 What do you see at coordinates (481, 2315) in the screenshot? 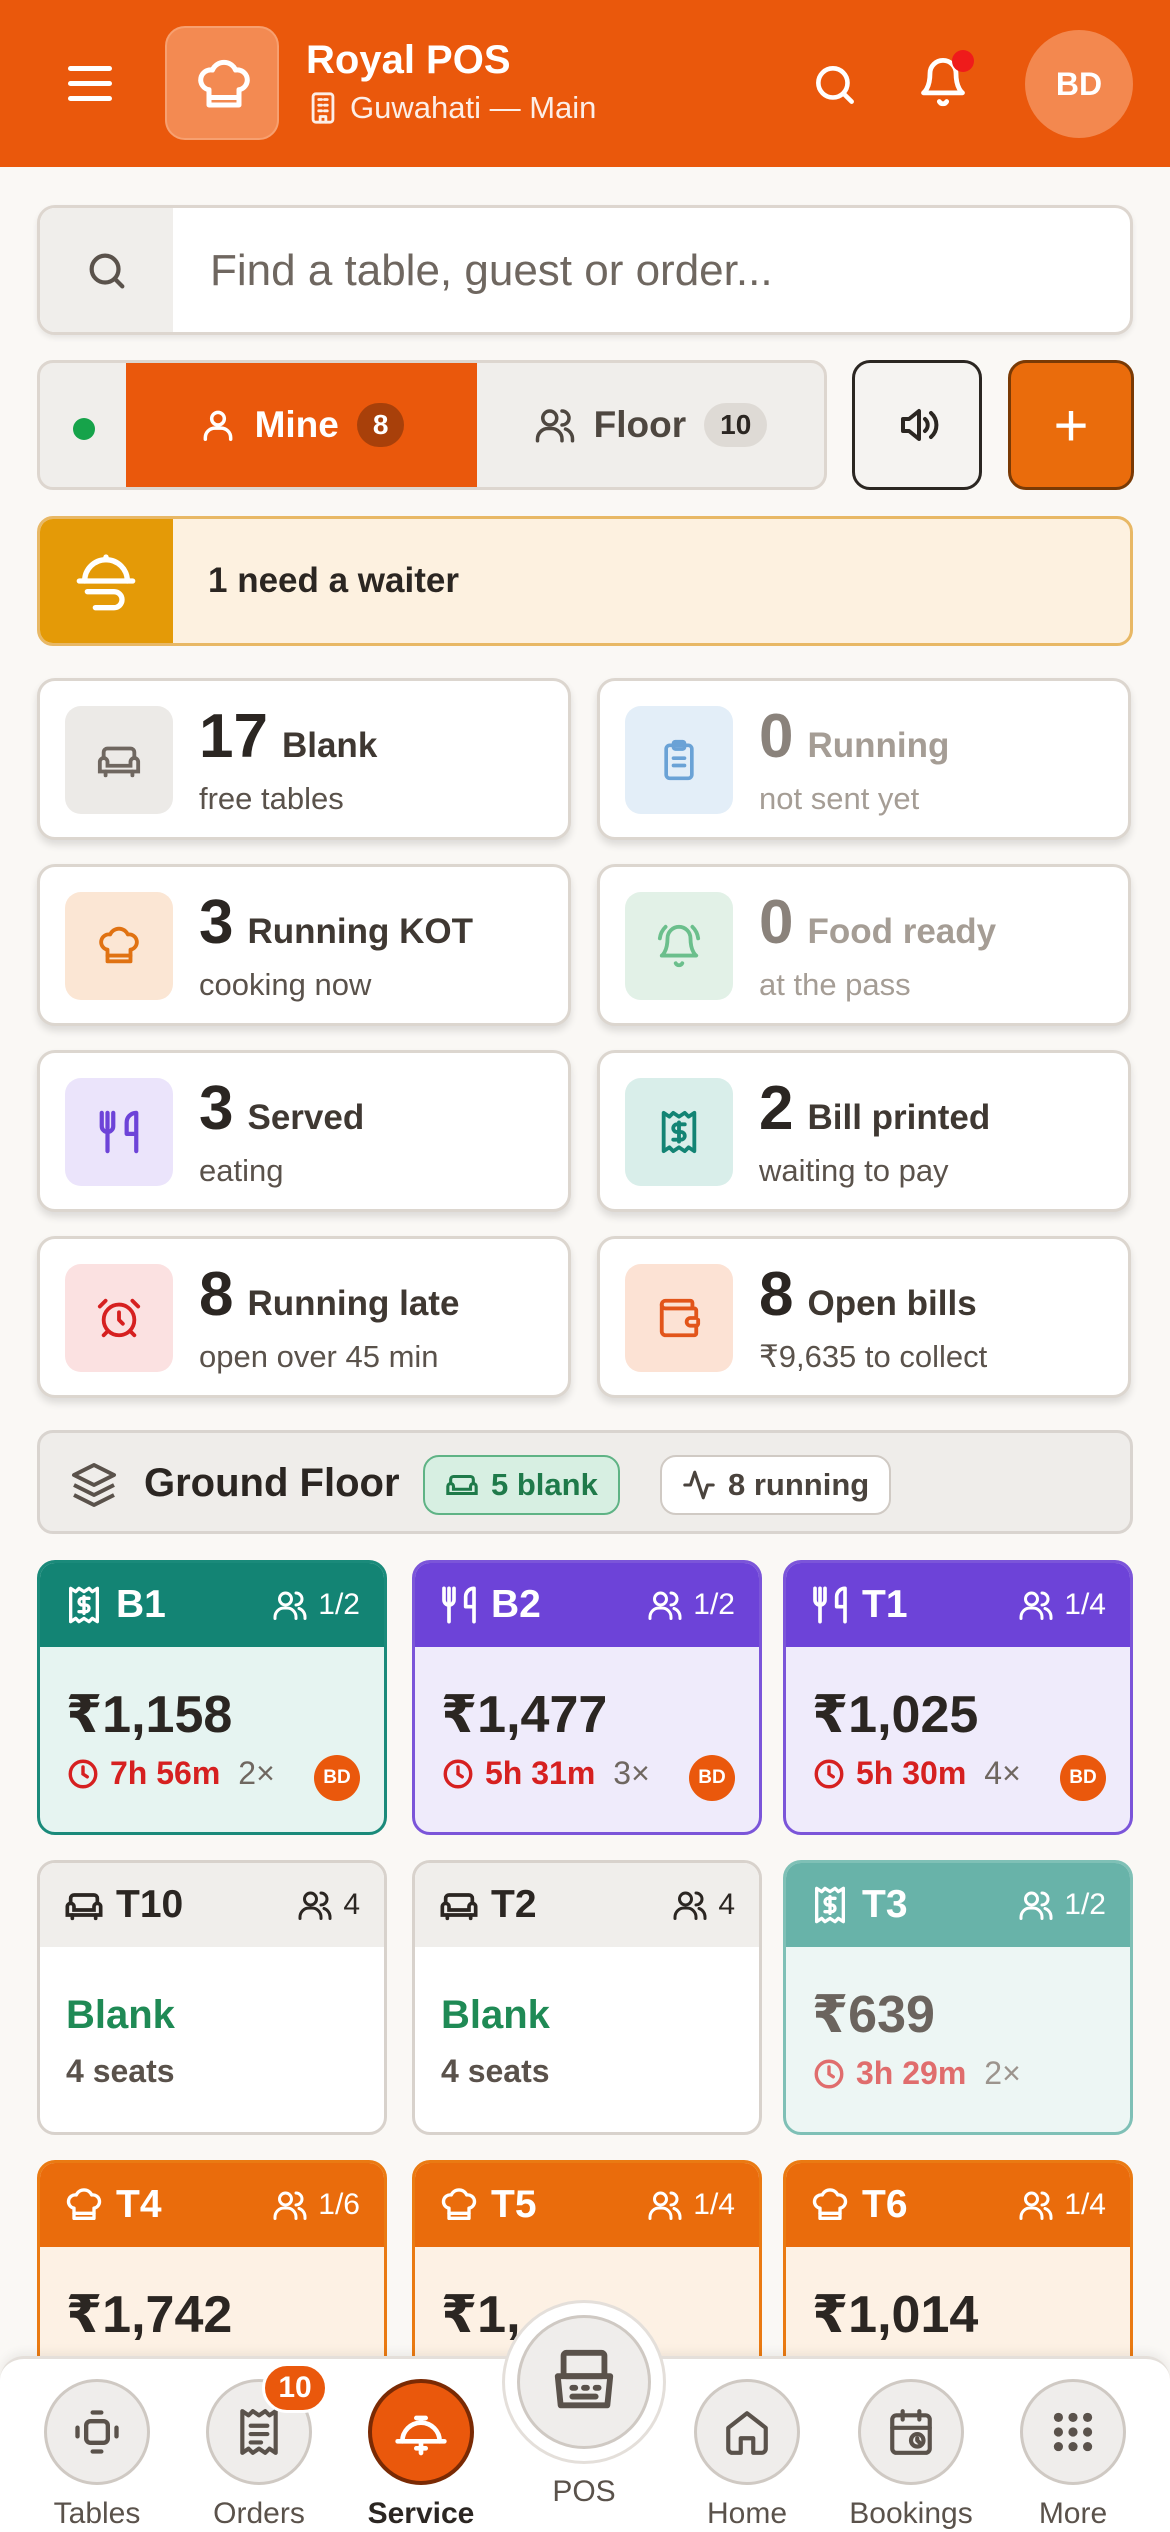
I see `table-amount: ₹1,` at bounding box center [481, 2315].